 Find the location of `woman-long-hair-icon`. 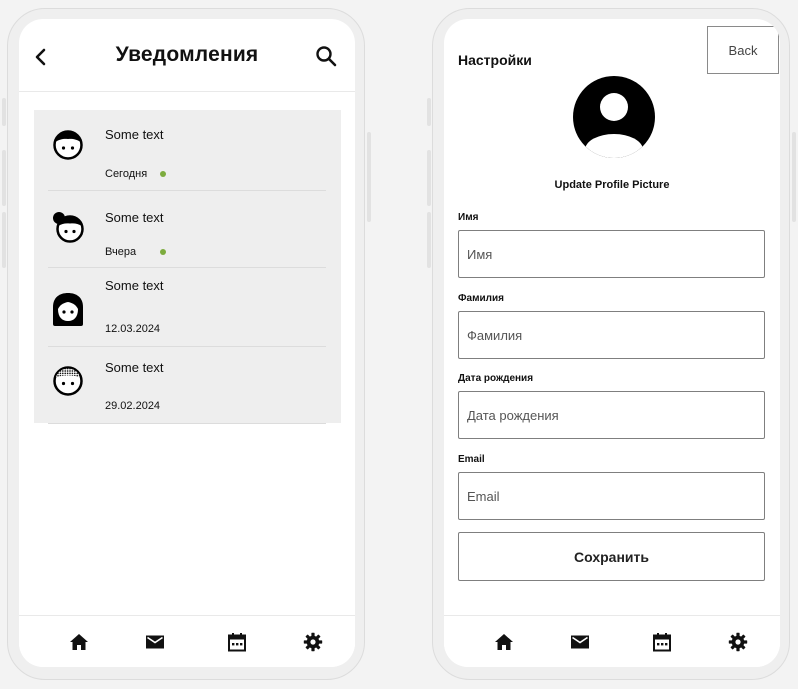

woman-long-hair-icon is located at coordinates (68, 309).